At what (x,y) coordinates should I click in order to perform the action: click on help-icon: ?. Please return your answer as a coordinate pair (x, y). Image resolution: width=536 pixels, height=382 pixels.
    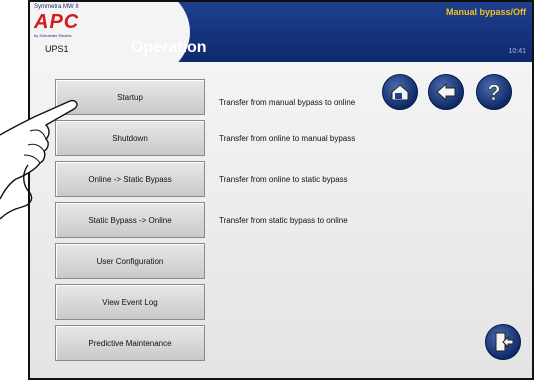
    Looking at the image, I should click on (494, 92).